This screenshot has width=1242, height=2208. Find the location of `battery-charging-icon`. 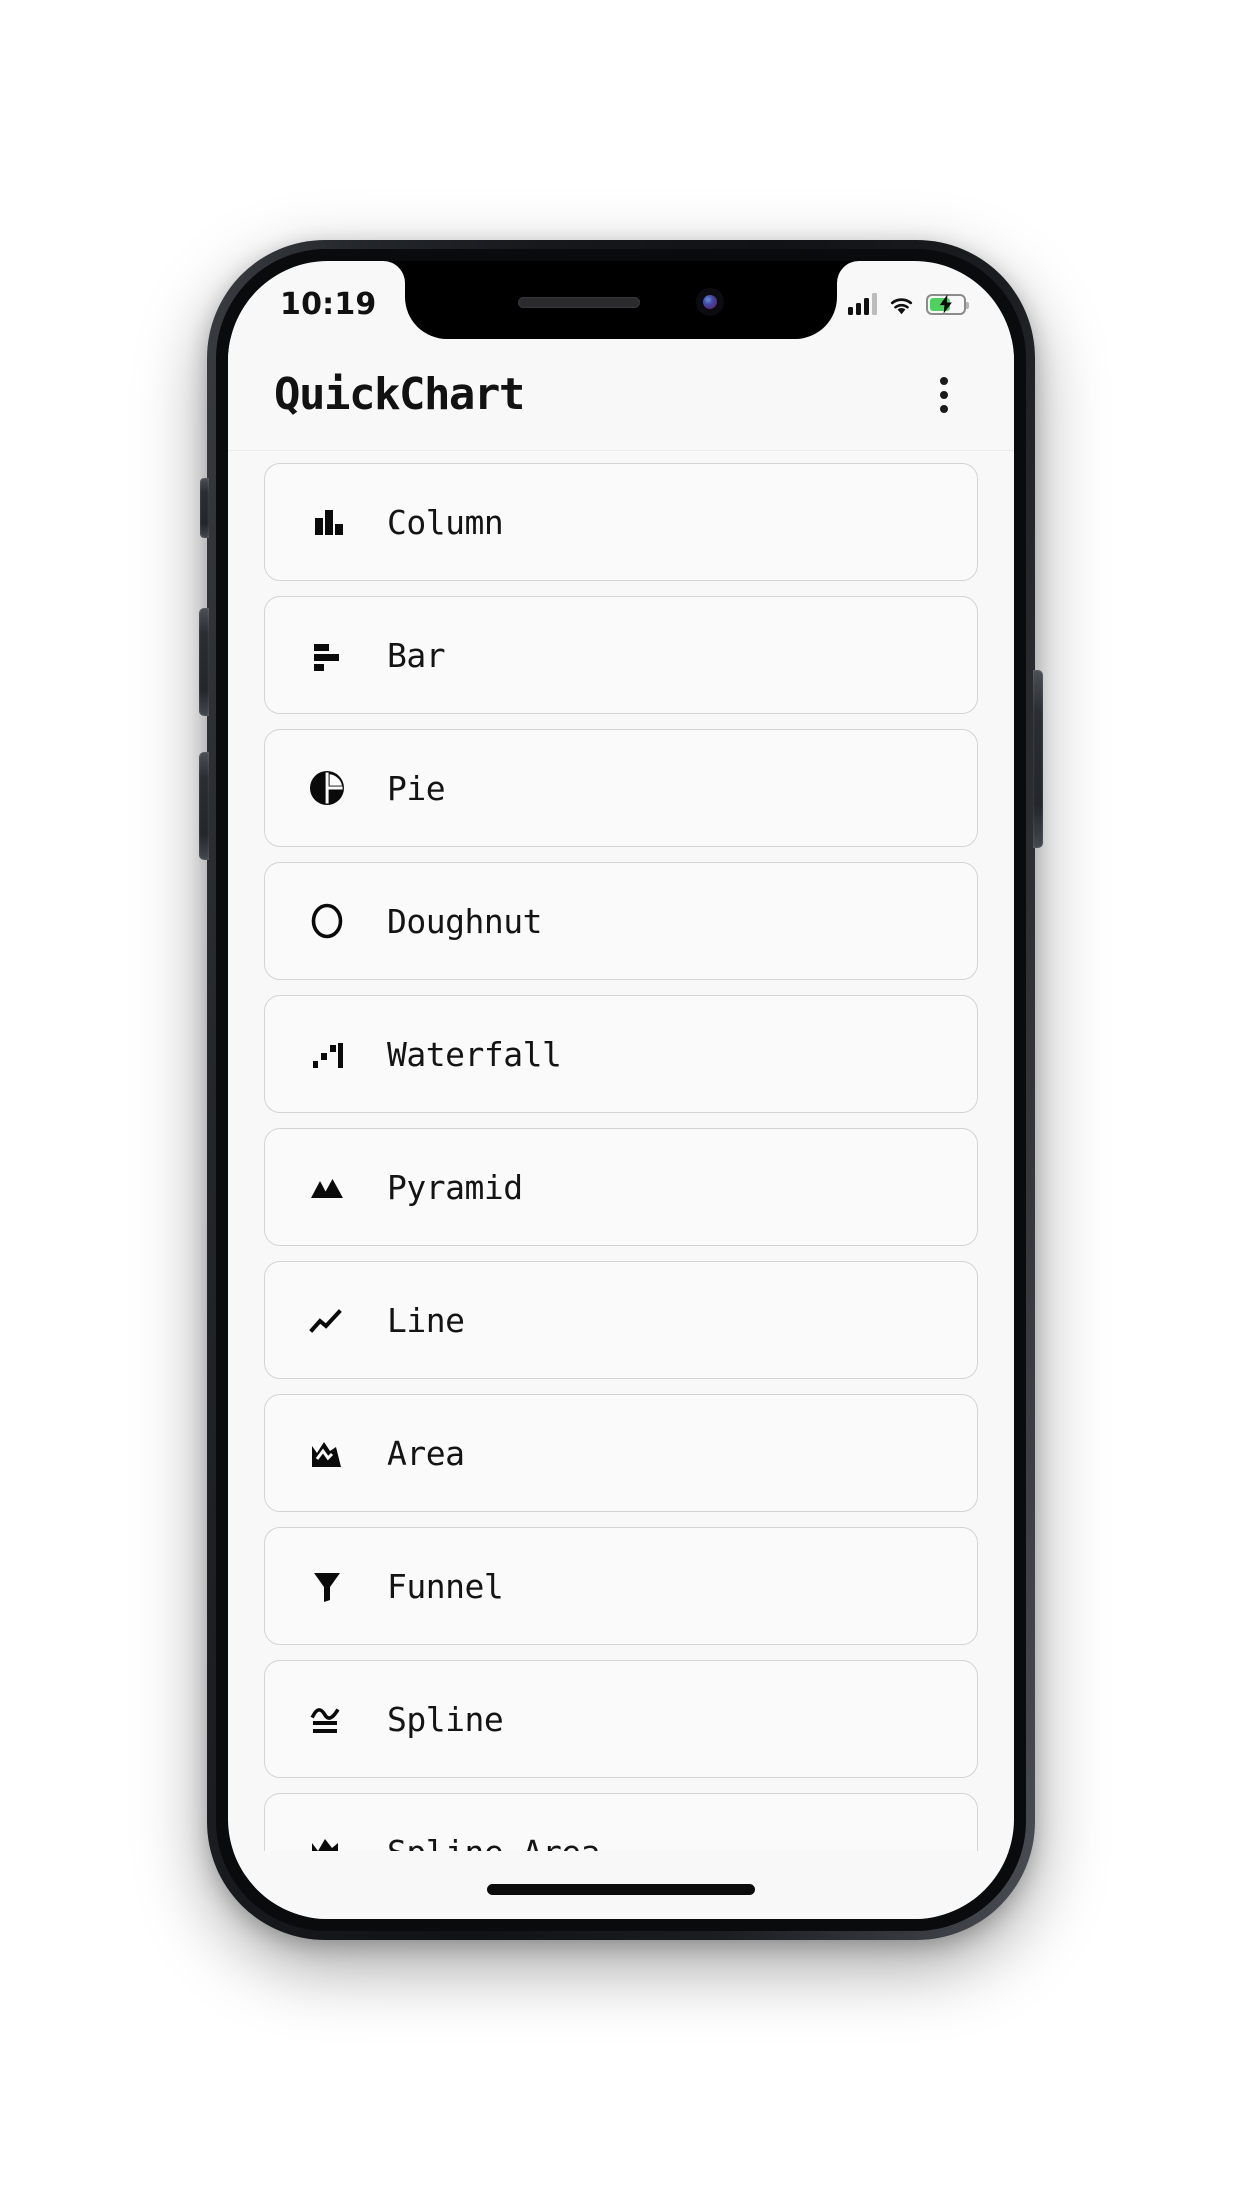

battery-charging-icon is located at coordinates (947, 304).